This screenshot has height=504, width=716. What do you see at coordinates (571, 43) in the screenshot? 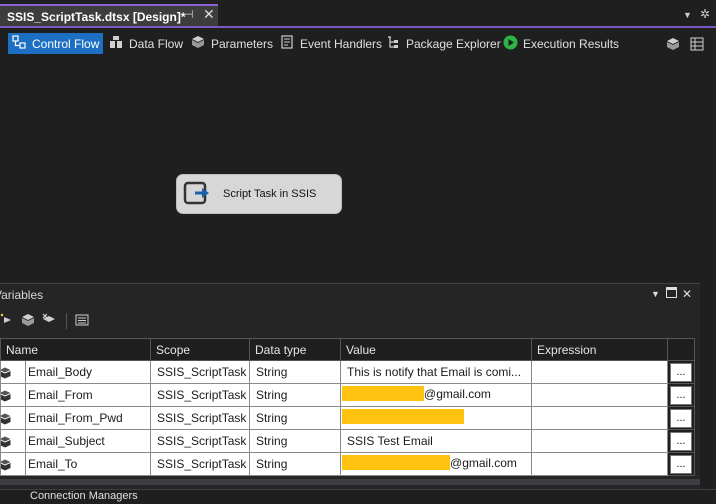
I see `tab-label: Execution Results` at bounding box center [571, 43].